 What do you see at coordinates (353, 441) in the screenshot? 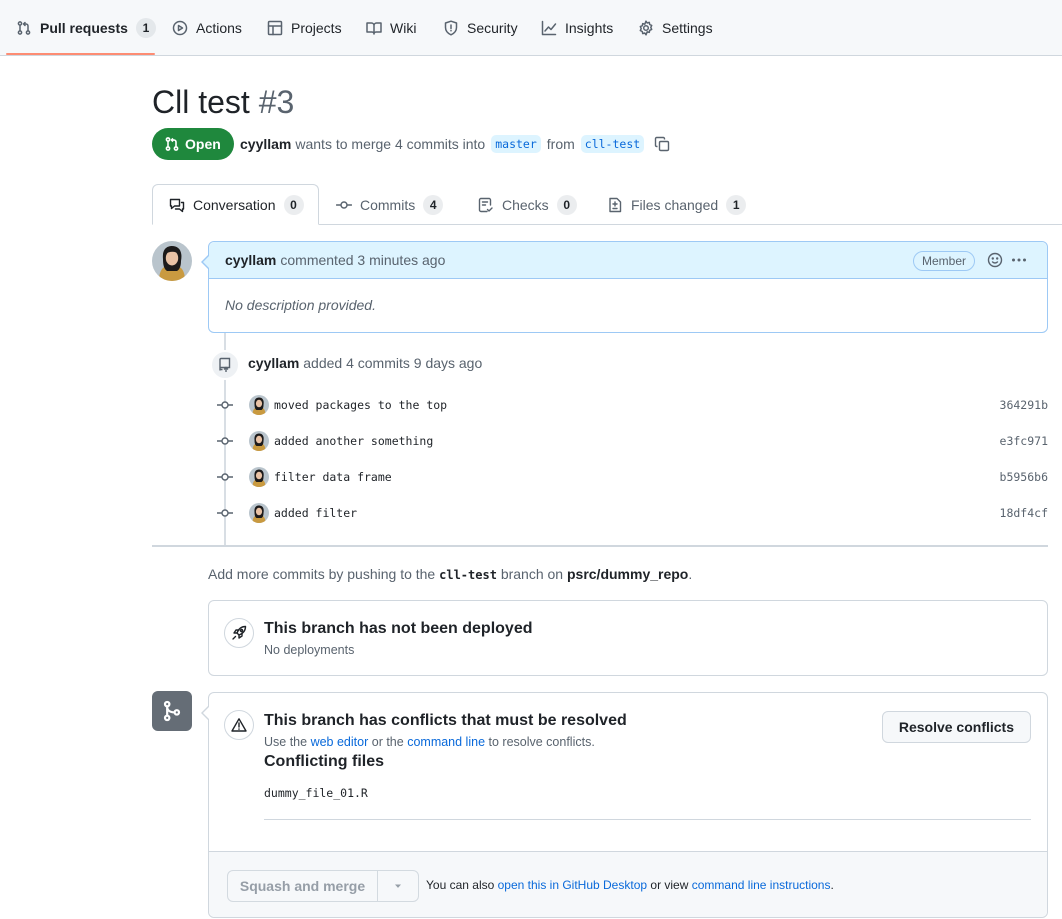
I see `commit-message: added another something` at bounding box center [353, 441].